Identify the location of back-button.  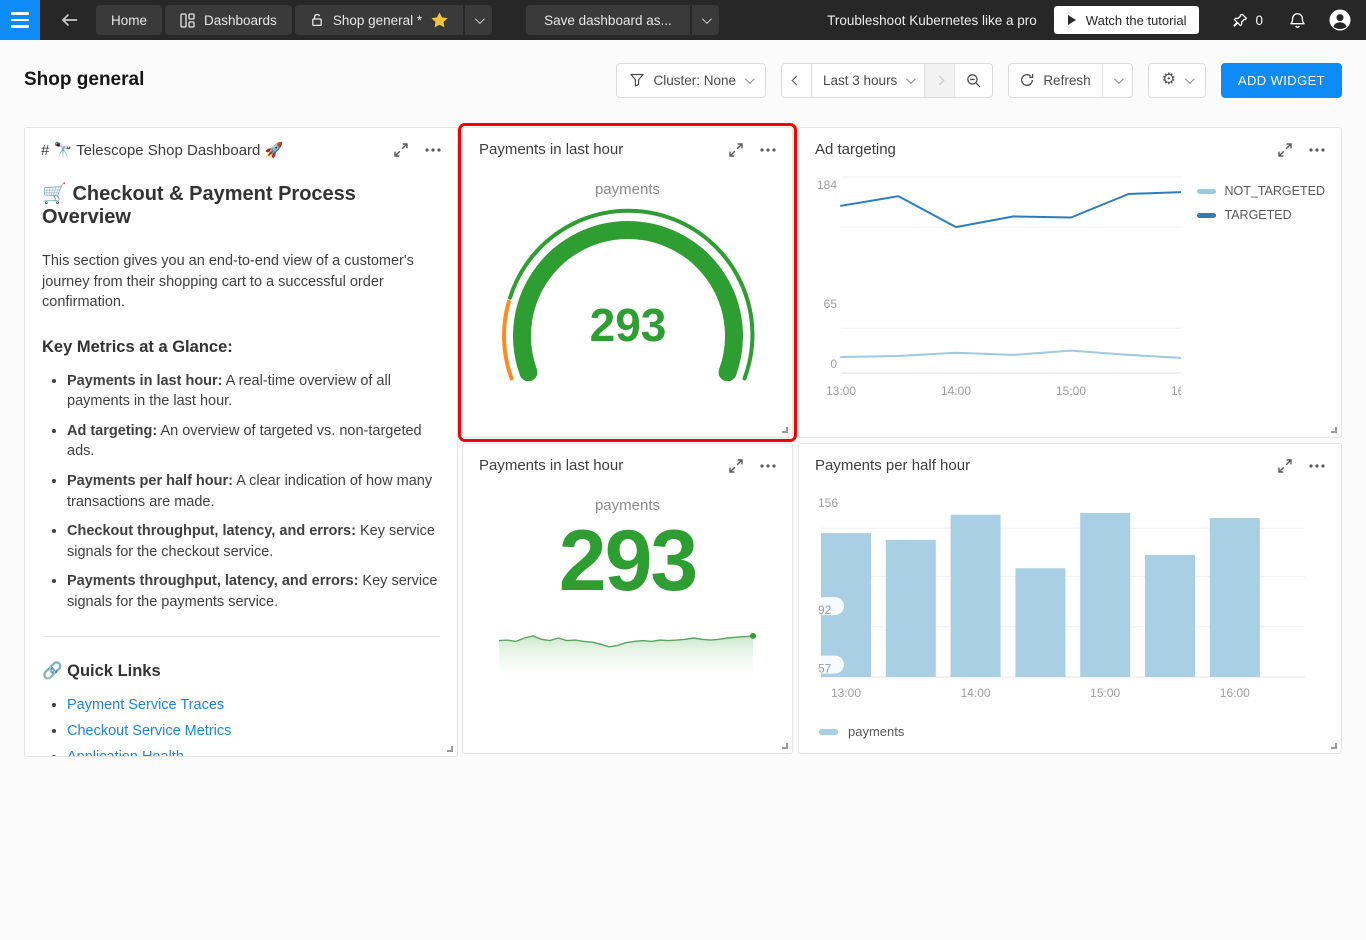
(69, 20).